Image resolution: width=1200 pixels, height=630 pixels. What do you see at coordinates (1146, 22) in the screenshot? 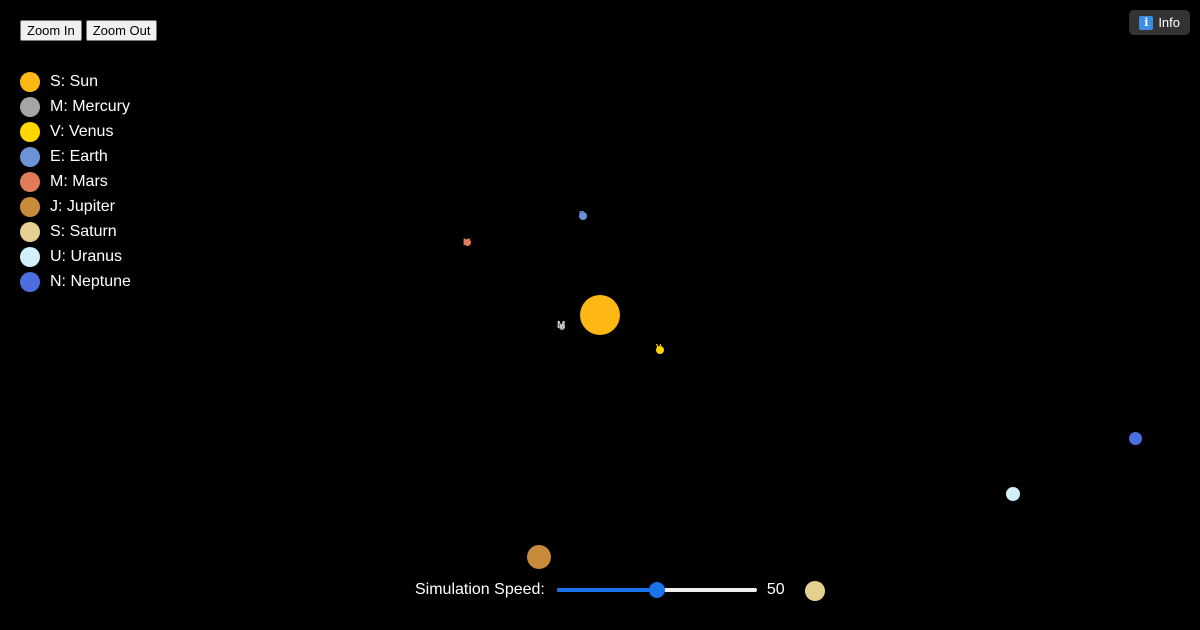
I see `info-icon: i` at bounding box center [1146, 22].